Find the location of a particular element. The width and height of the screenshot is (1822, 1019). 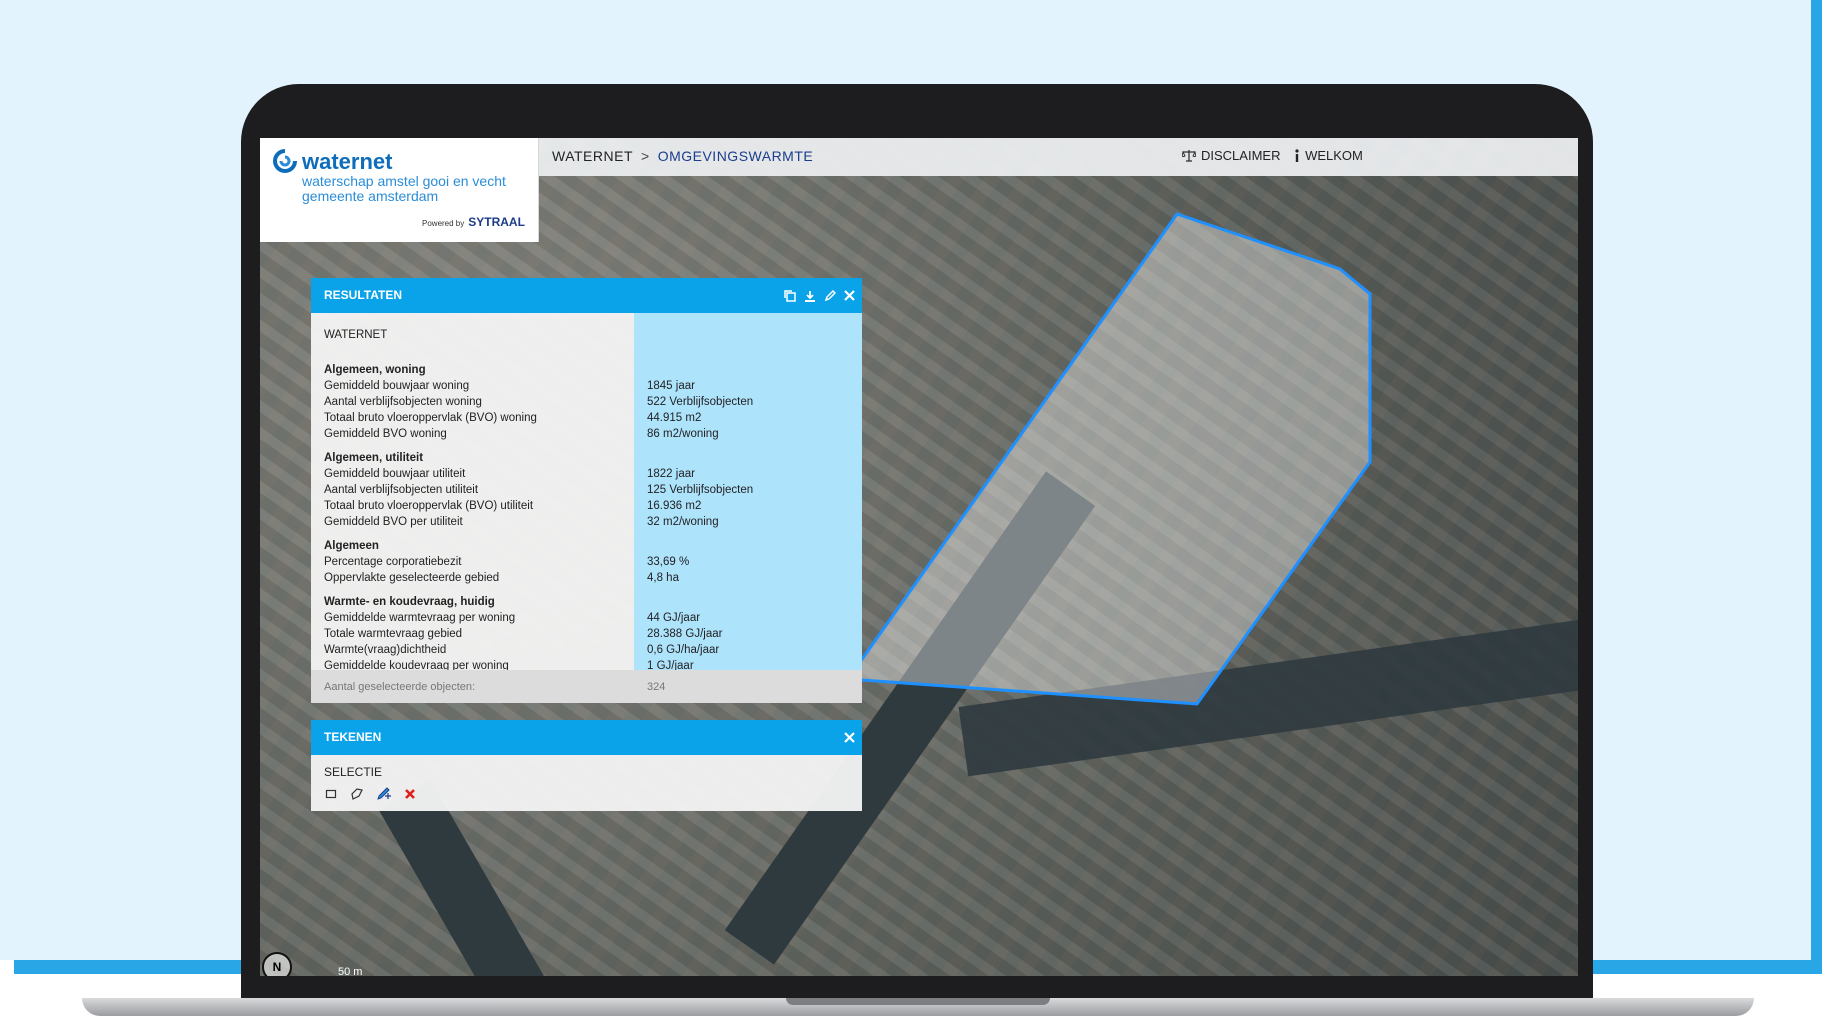

map-scalebar: N 50 m is located at coordinates (340, 957).